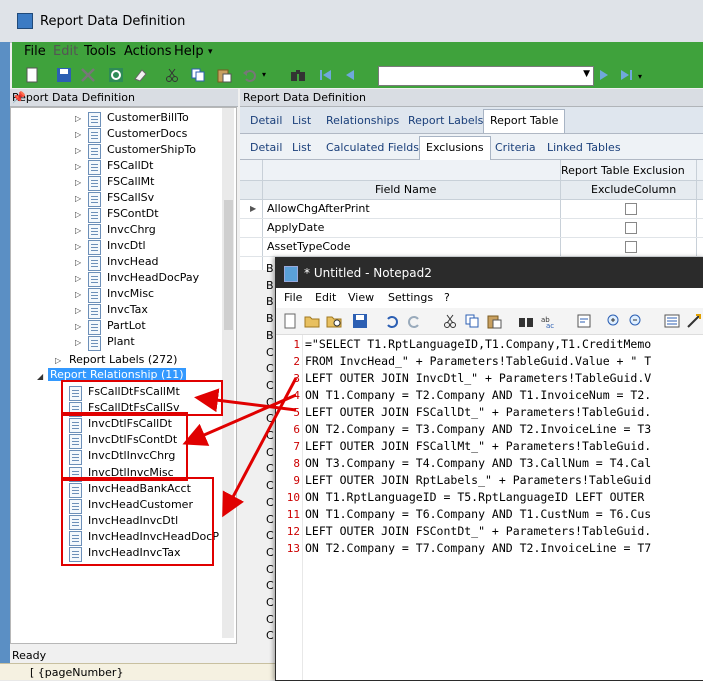 The image size is (703, 681). What do you see at coordinates (253, 208) in the screenshot?
I see `row-selector-icon: ▶` at bounding box center [253, 208].